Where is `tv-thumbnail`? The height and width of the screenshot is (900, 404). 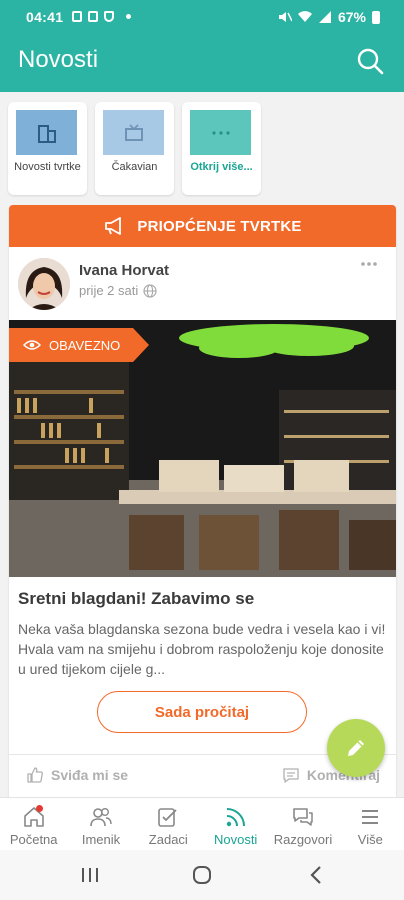 tv-thumbnail is located at coordinates (133, 132).